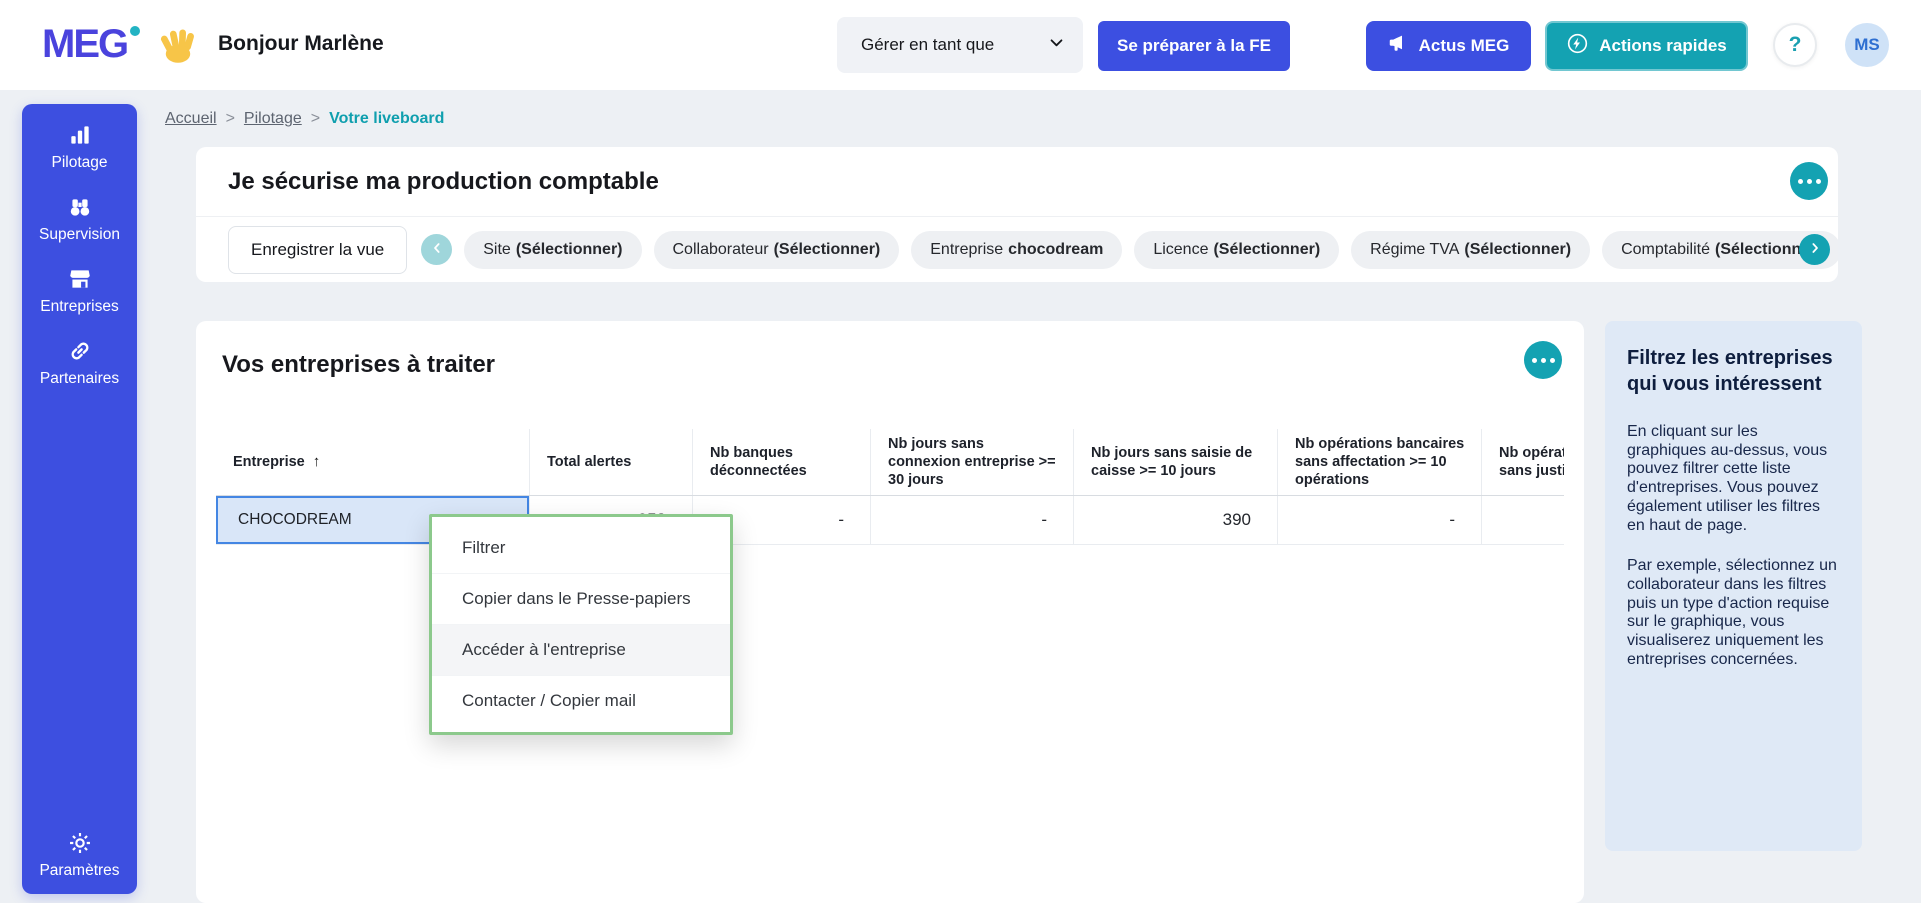  I want to click on prepare-fe-button: Se préparer à la FE, so click(1194, 46).